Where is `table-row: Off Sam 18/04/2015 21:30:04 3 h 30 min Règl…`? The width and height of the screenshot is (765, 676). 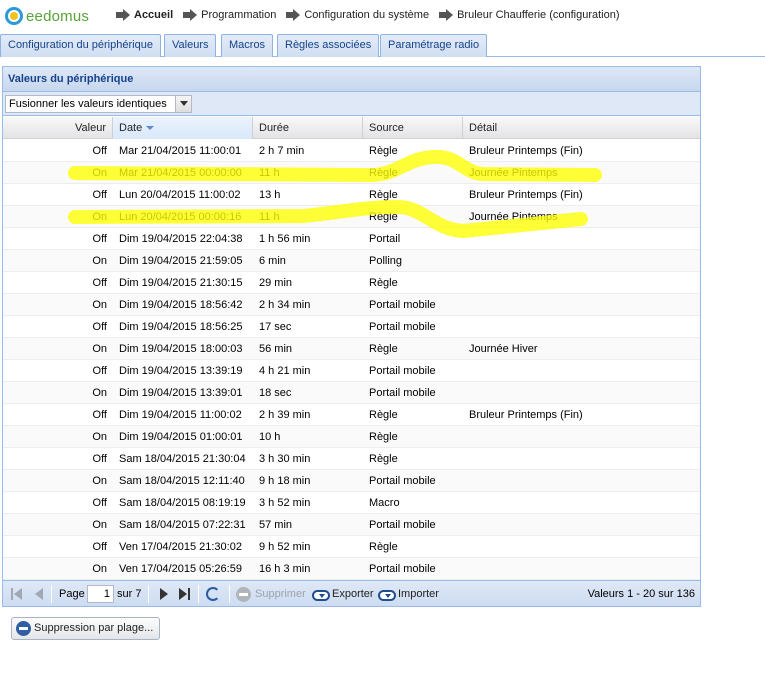
table-row: Off Sam 18/04/2015 21:30:04 3 h 30 min Règl… is located at coordinates (351, 459).